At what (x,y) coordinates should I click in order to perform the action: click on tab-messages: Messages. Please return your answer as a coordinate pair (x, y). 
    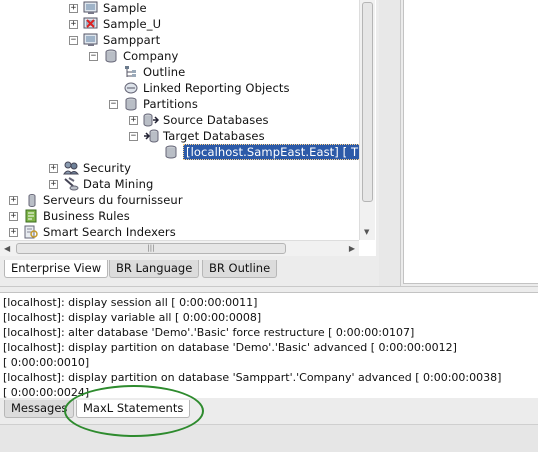
    Looking at the image, I should click on (39, 409).